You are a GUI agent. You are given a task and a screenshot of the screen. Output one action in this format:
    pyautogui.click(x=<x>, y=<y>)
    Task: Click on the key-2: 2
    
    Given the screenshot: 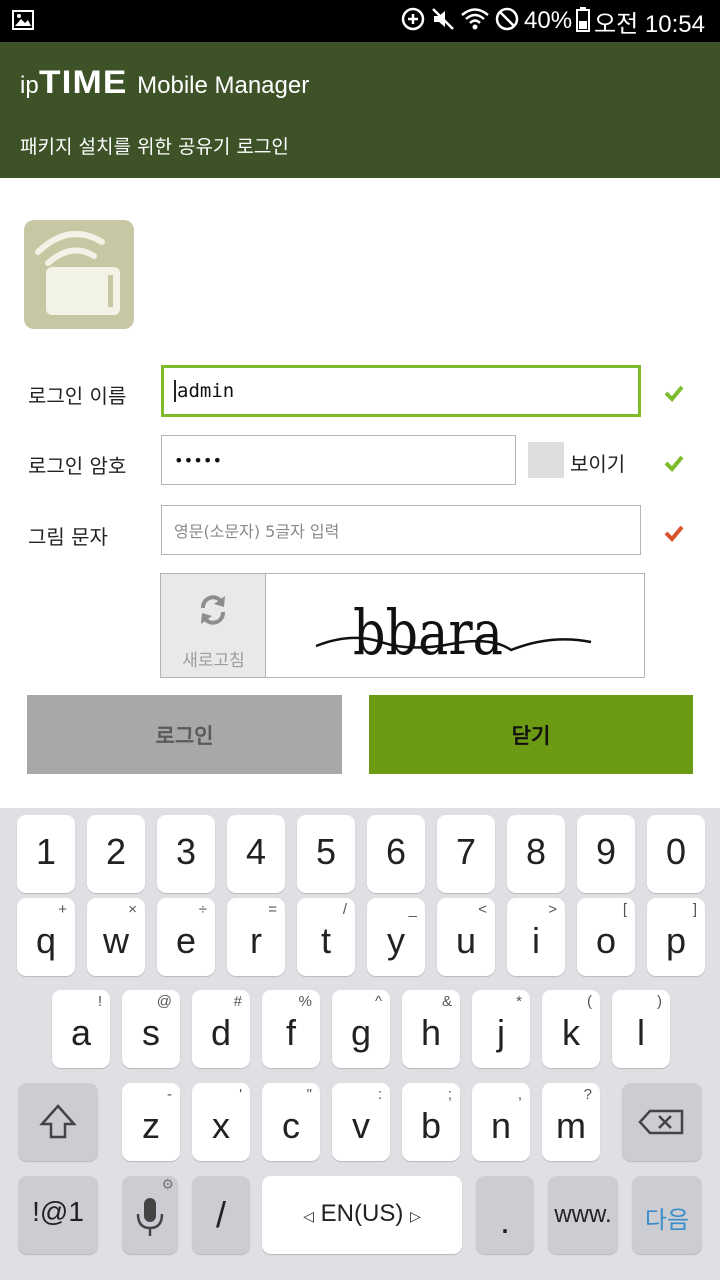 What is the action you would take?
    pyautogui.click(x=116, y=854)
    